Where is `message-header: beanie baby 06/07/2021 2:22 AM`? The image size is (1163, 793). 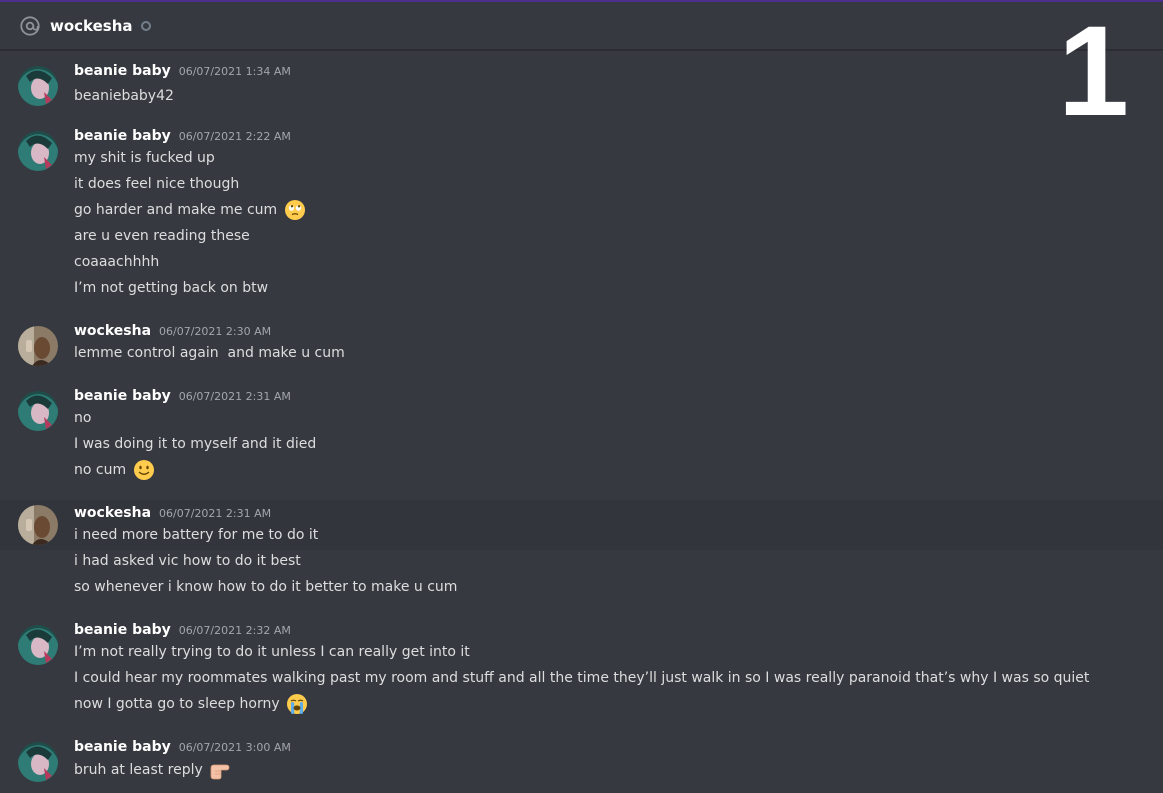 message-header: beanie baby 06/07/2021 2:22 AM is located at coordinates (182, 138).